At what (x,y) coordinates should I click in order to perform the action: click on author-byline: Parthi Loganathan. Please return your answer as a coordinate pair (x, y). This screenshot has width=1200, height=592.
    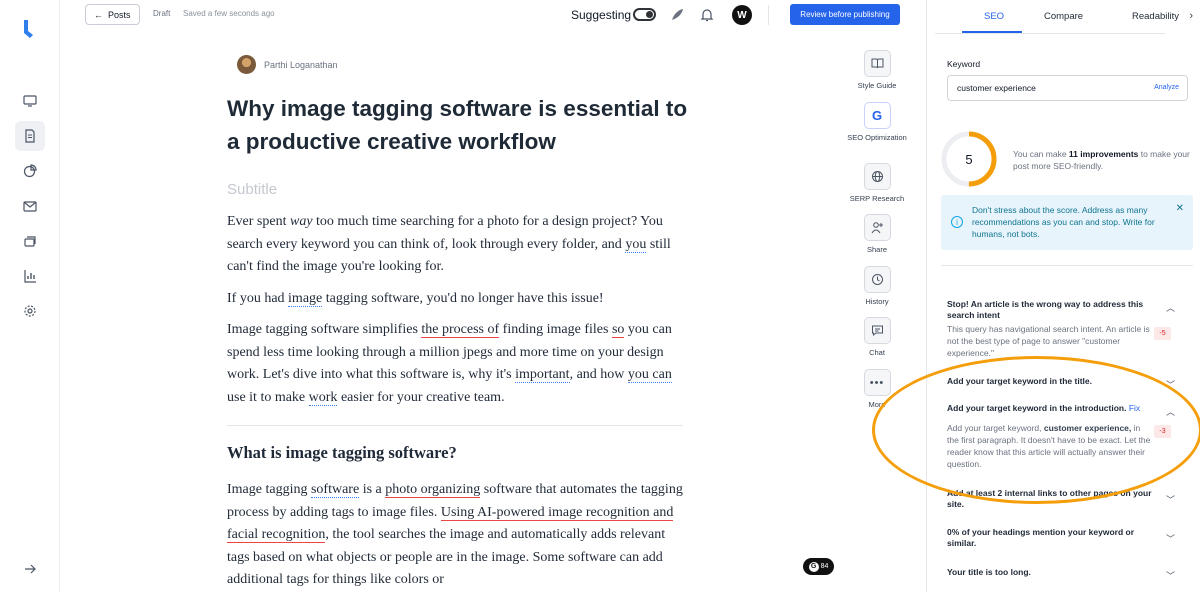
    Looking at the image, I should click on (287, 64).